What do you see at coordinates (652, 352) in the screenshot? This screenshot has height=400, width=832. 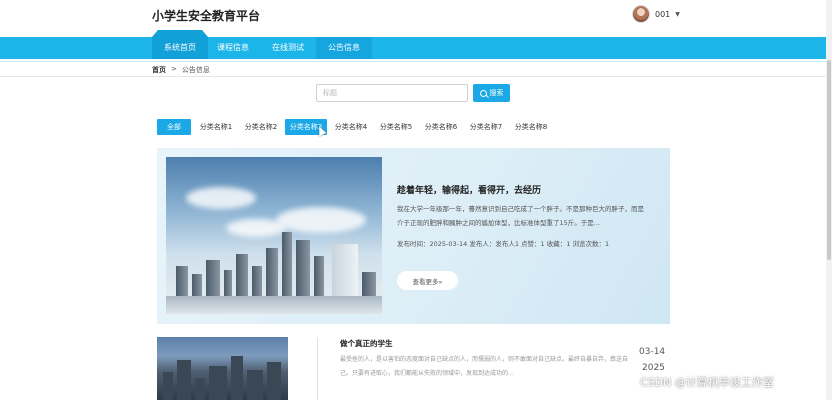 I see `list-item-date: 03-14` at bounding box center [652, 352].